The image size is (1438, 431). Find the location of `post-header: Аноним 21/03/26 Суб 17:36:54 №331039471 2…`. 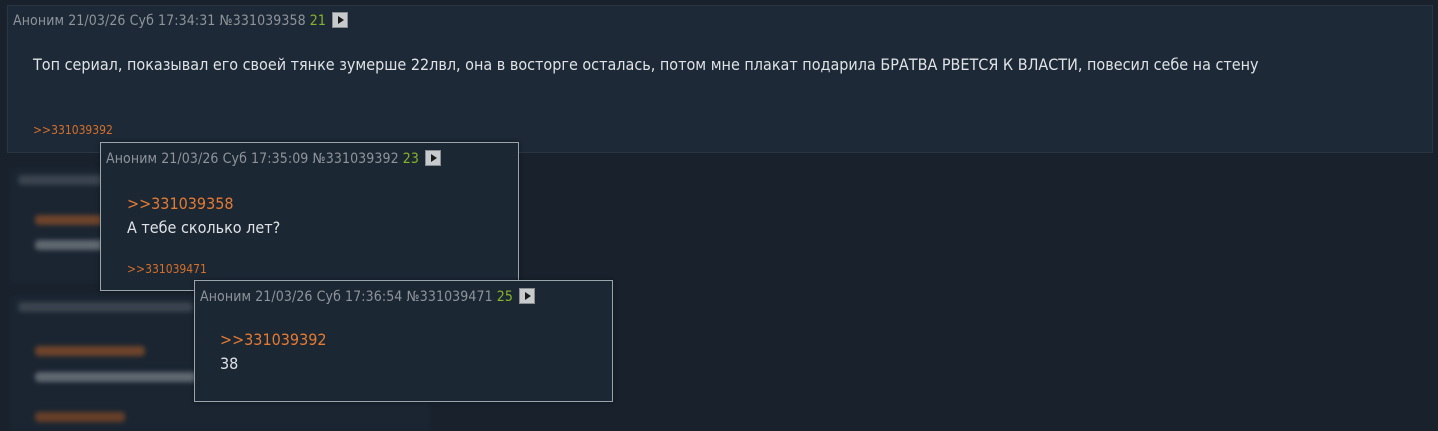

post-header: Аноним 21/03/26 Суб 17:36:54 №331039471 2… is located at coordinates (367, 296).